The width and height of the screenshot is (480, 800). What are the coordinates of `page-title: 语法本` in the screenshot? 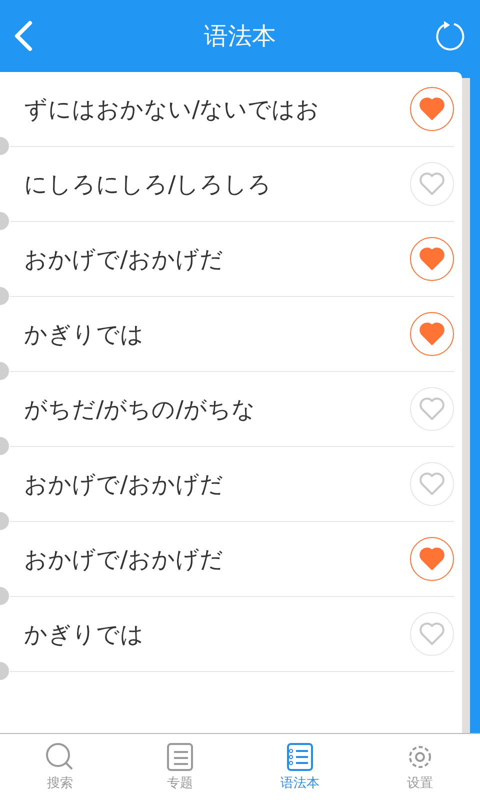 It's located at (240, 36).